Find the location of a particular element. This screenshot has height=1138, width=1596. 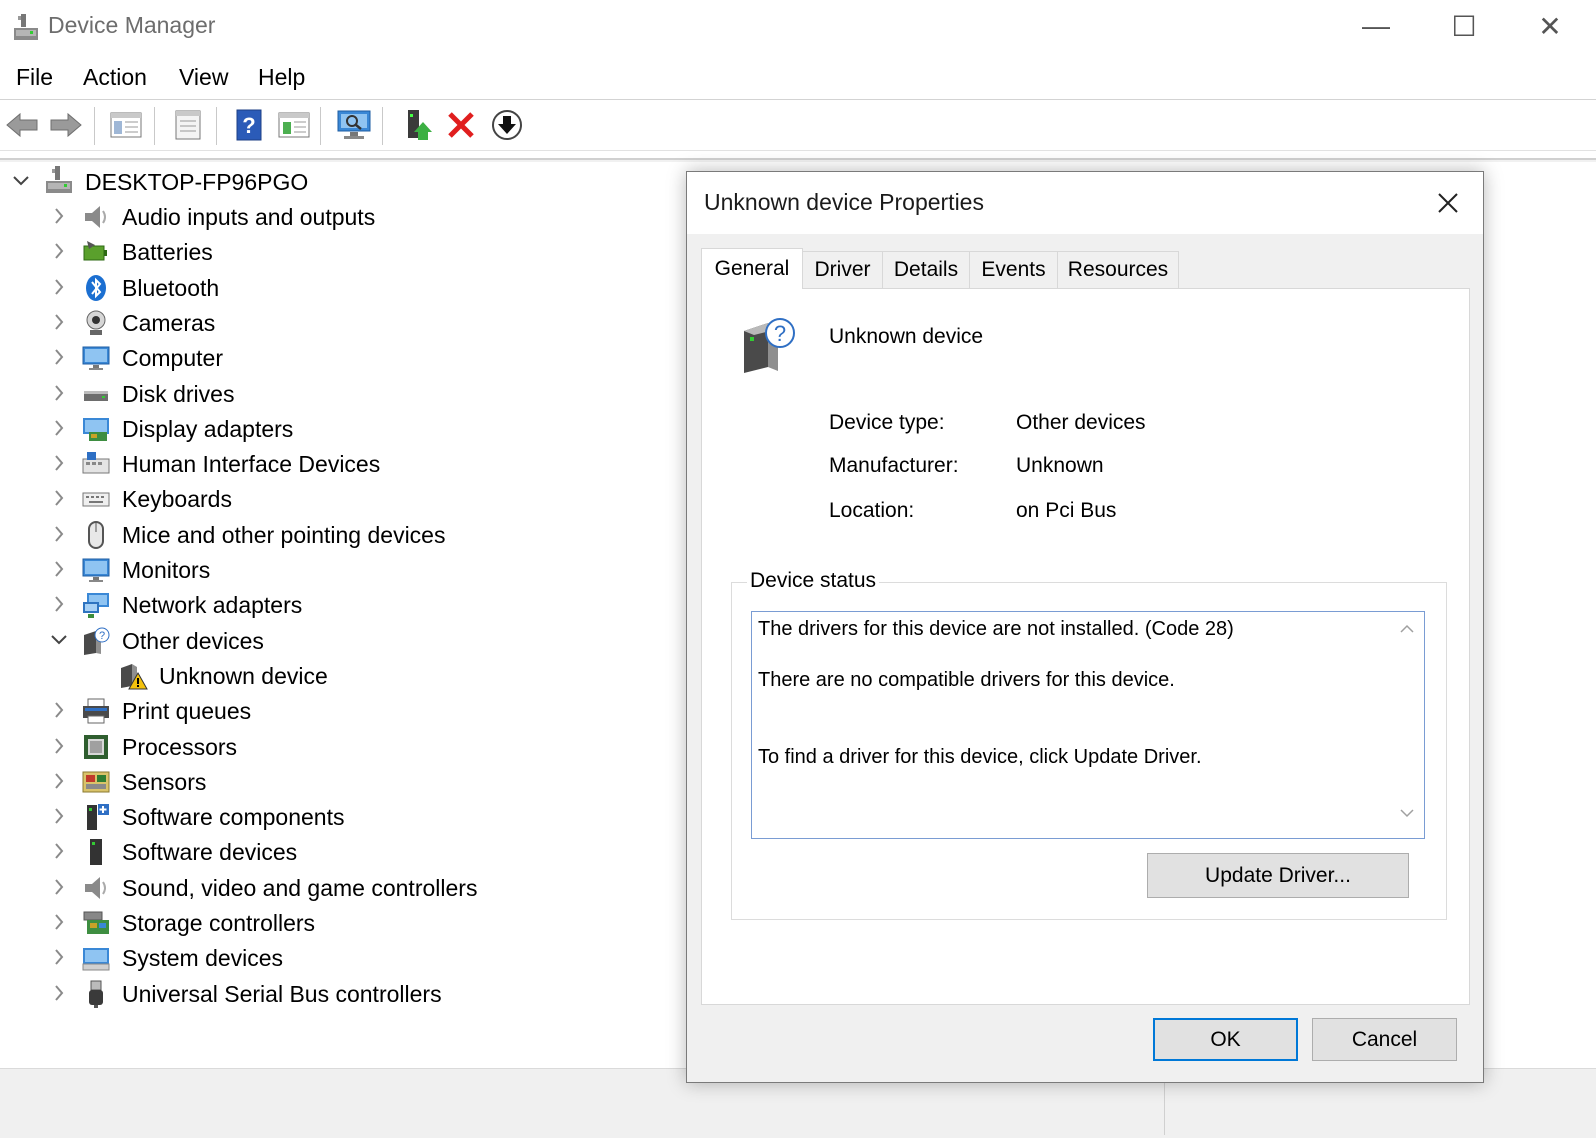

properties-button is located at coordinates (188, 125).